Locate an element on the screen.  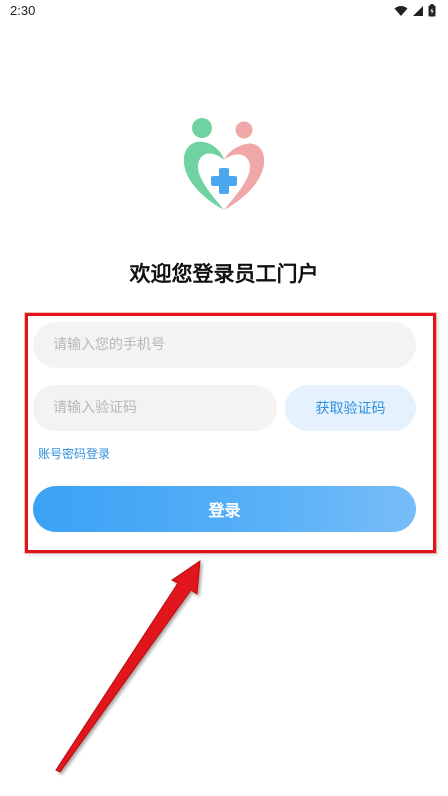
status-bar: 2:30 is located at coordinates (224, 12).